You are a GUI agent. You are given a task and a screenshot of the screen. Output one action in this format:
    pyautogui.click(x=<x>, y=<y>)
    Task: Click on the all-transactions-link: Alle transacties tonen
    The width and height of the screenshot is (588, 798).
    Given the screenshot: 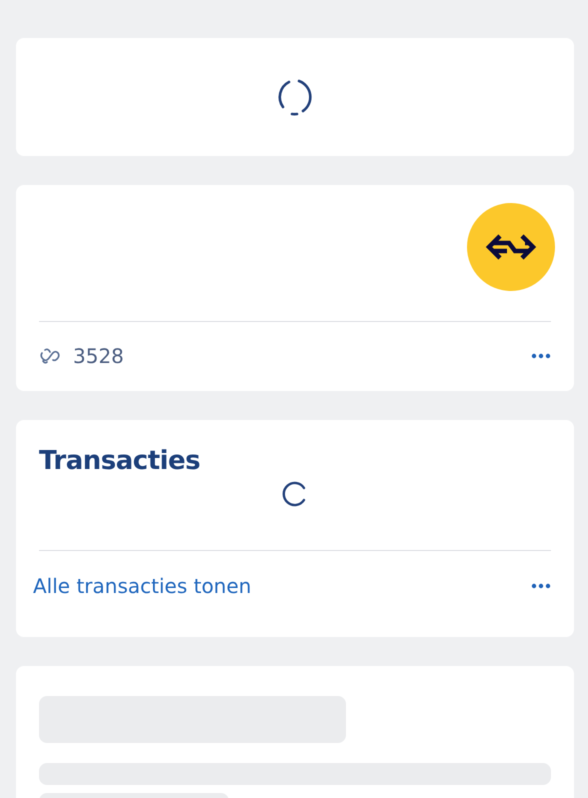 What is the action you would take?
    pyautogui.click(x=142, y=586)
    